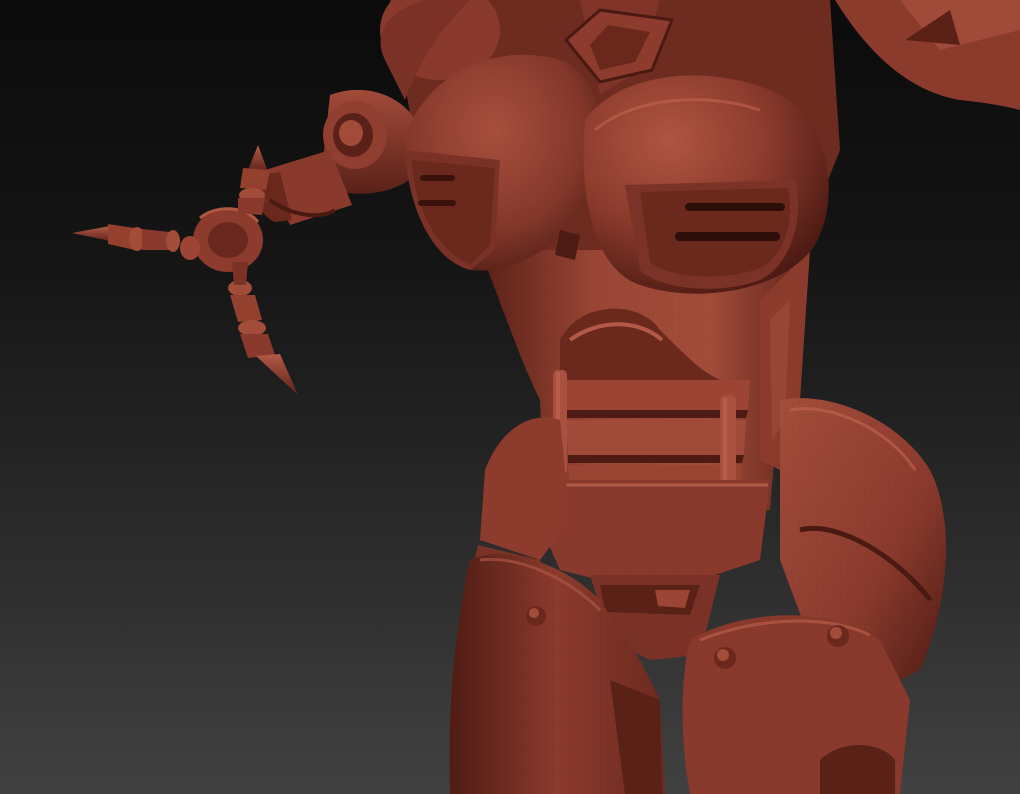 The height and width of the screenshot is (794, 1020). I want to click on claw-spikes, so click(185, 270).